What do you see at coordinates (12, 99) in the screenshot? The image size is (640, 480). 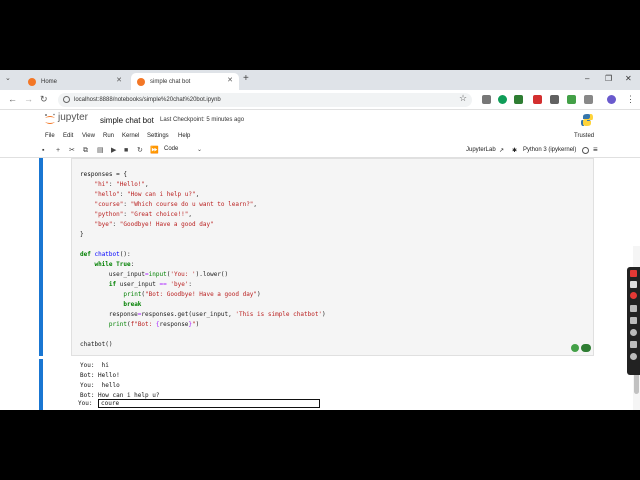 I see `back-icon: ←` at bounding box center [12, 99].